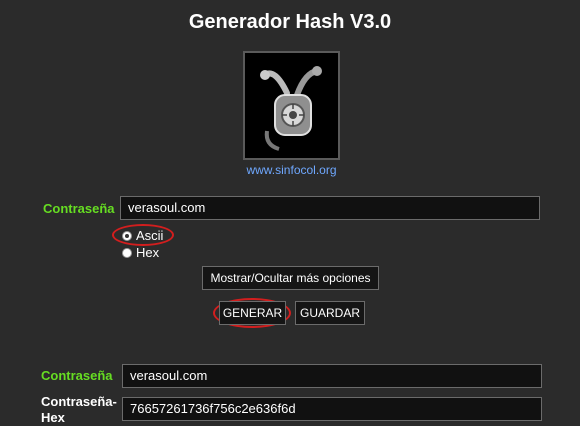  I want to click on password-label: Contraseña, so click(79, 208).